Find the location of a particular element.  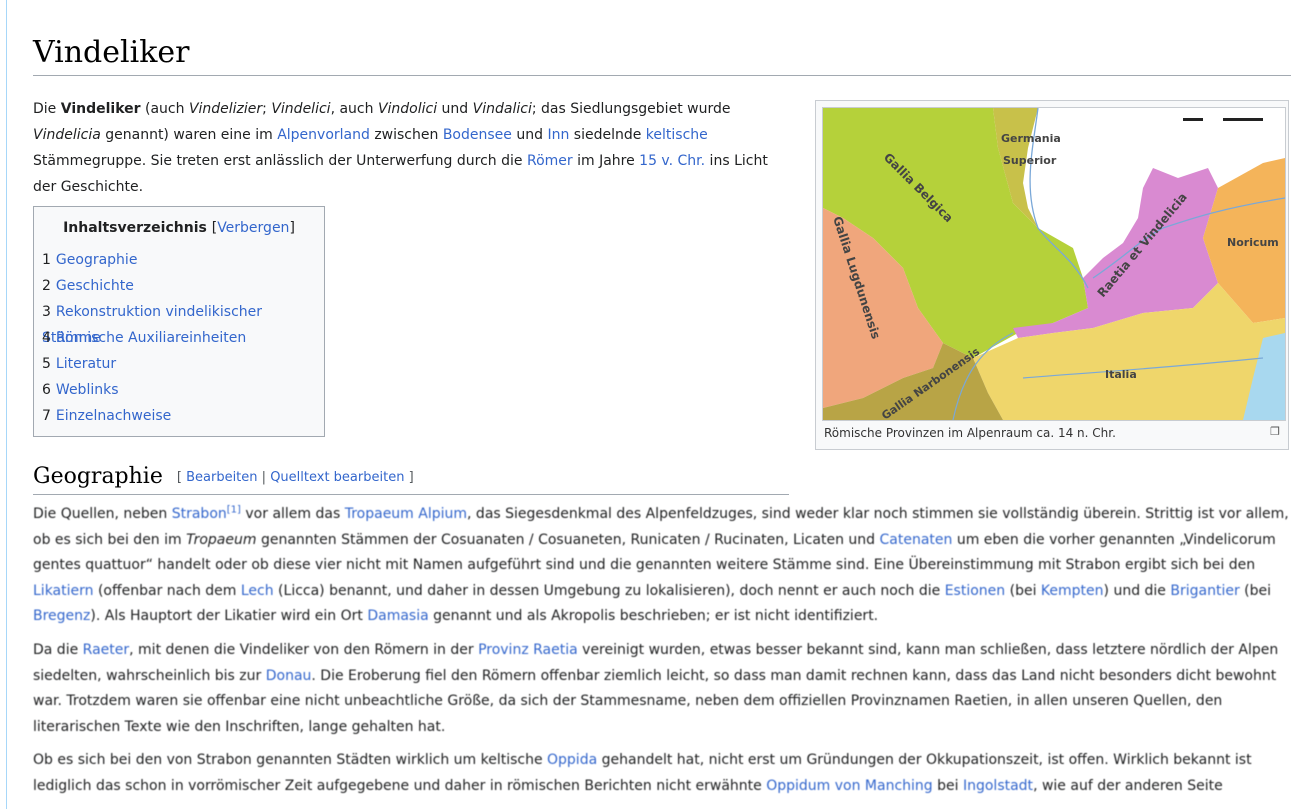

text: (auch is located at coordinates (164, 109).